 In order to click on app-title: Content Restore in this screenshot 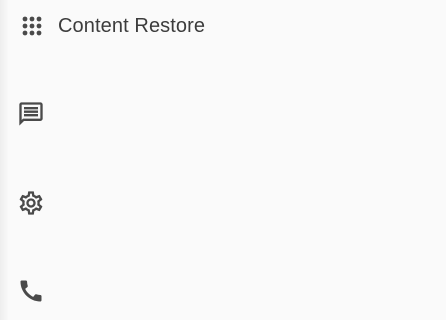, I will do `click(132, 25)`.